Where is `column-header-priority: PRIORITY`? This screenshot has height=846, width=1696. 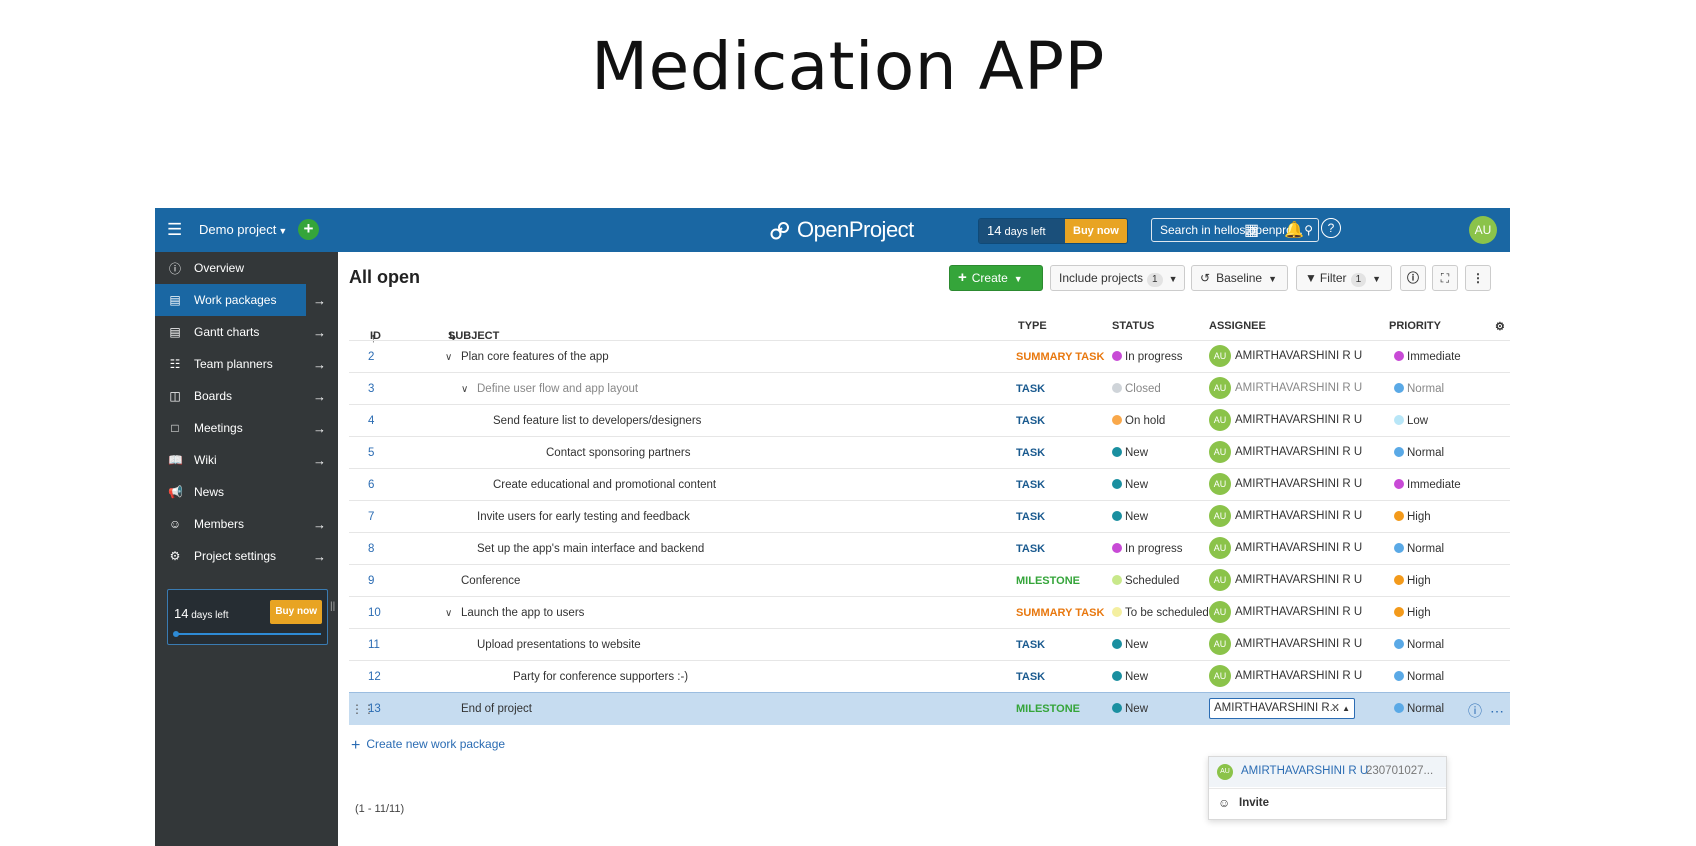 column-header-priority: PRIORITY is located at coordinates (1415, 326).